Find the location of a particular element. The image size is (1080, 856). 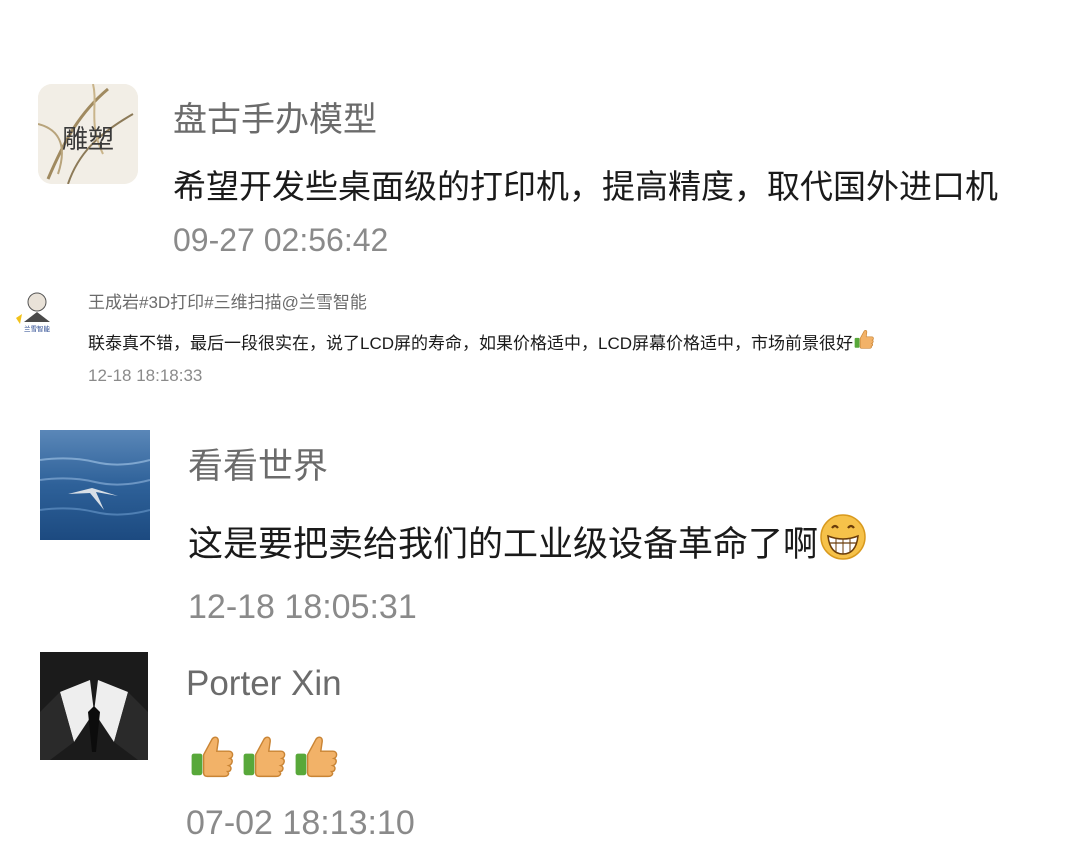

comment-text: 希望开发些桌面级的打印机，提高精度，取代国外进口机 is located at coordinates (585, 186).